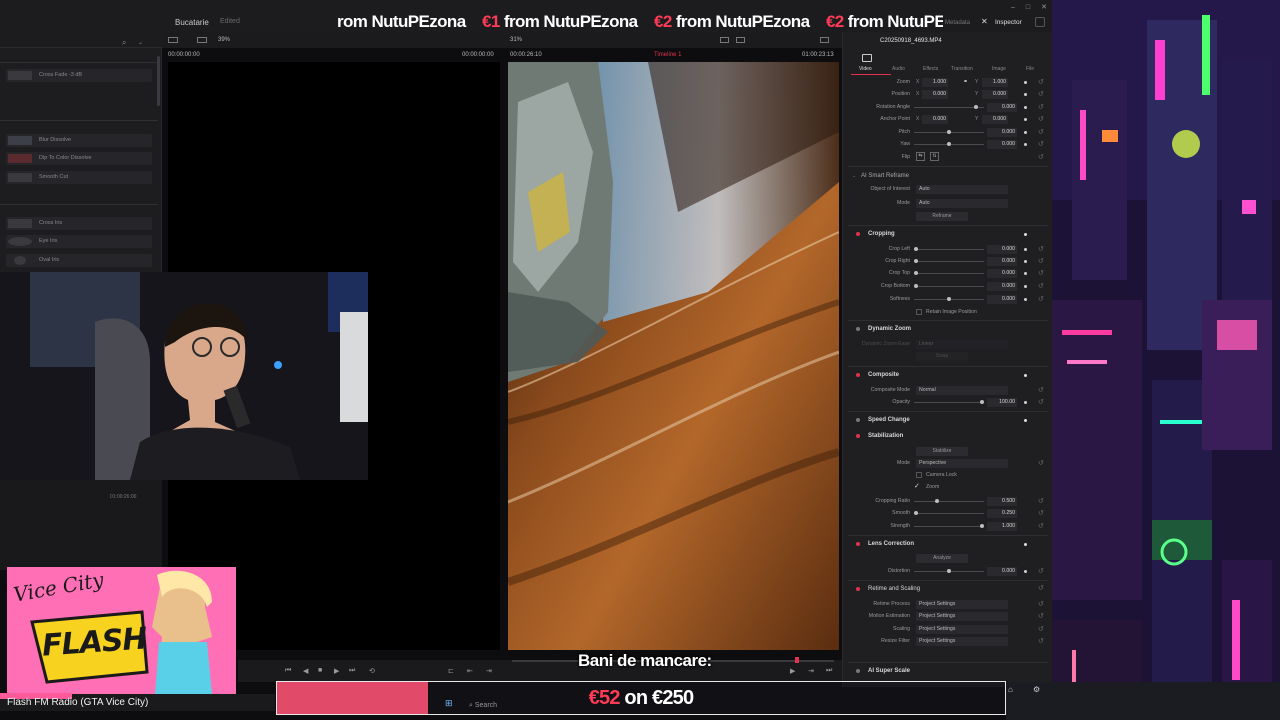 The height and width of the screenshot is (720, 1280). Describe the element at coordinates (824, 40) in the screenshot. I see `fullscreen-icon` at that location.